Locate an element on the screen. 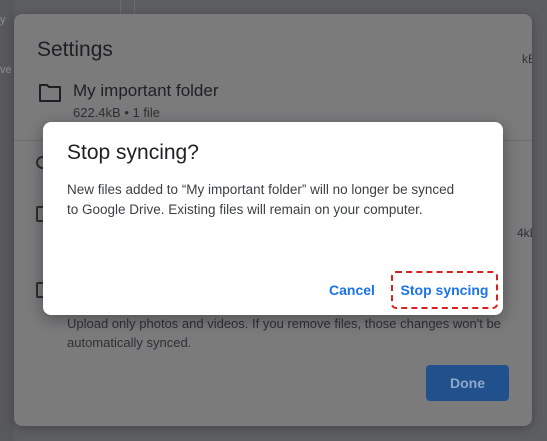  dialog-title: Stop syncing? is located at coordinates (133, 152).